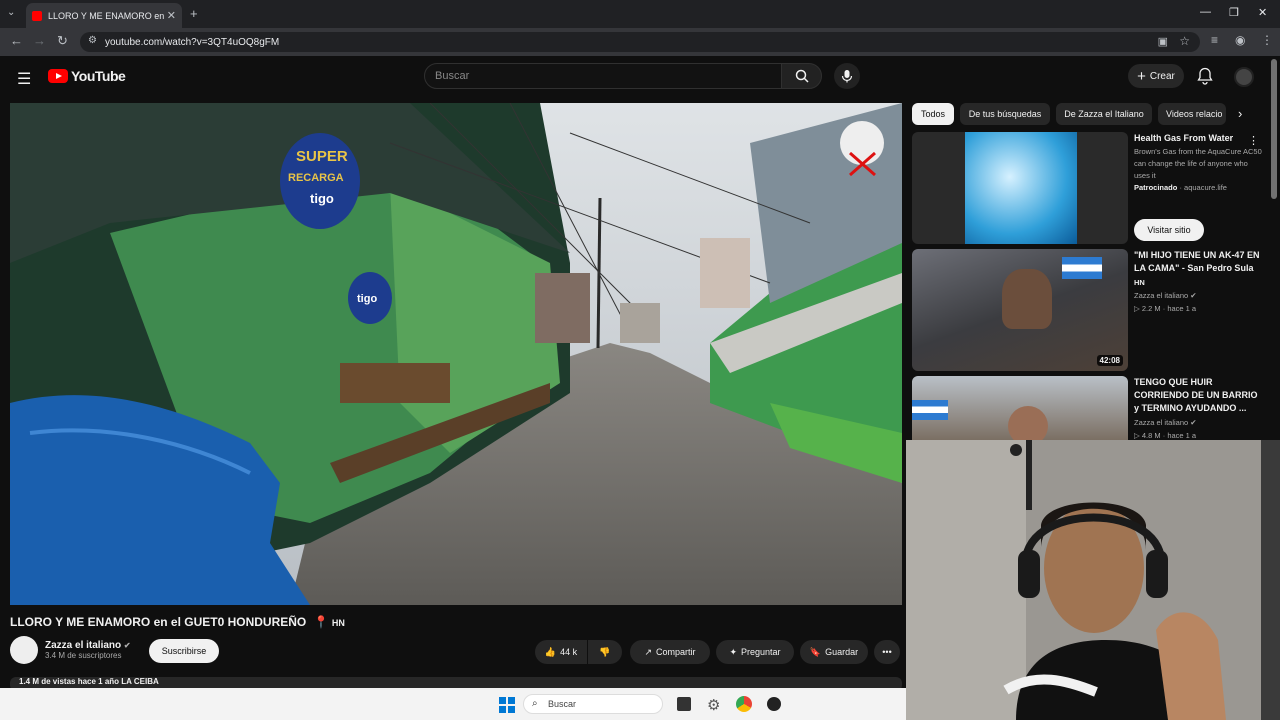 The width and height of the screenshot is (1280, 720). What do you see at coordinates (1163, 41) in the screenshot?
I see `cast-icon: ▣` at bounding box center [1163, 41].